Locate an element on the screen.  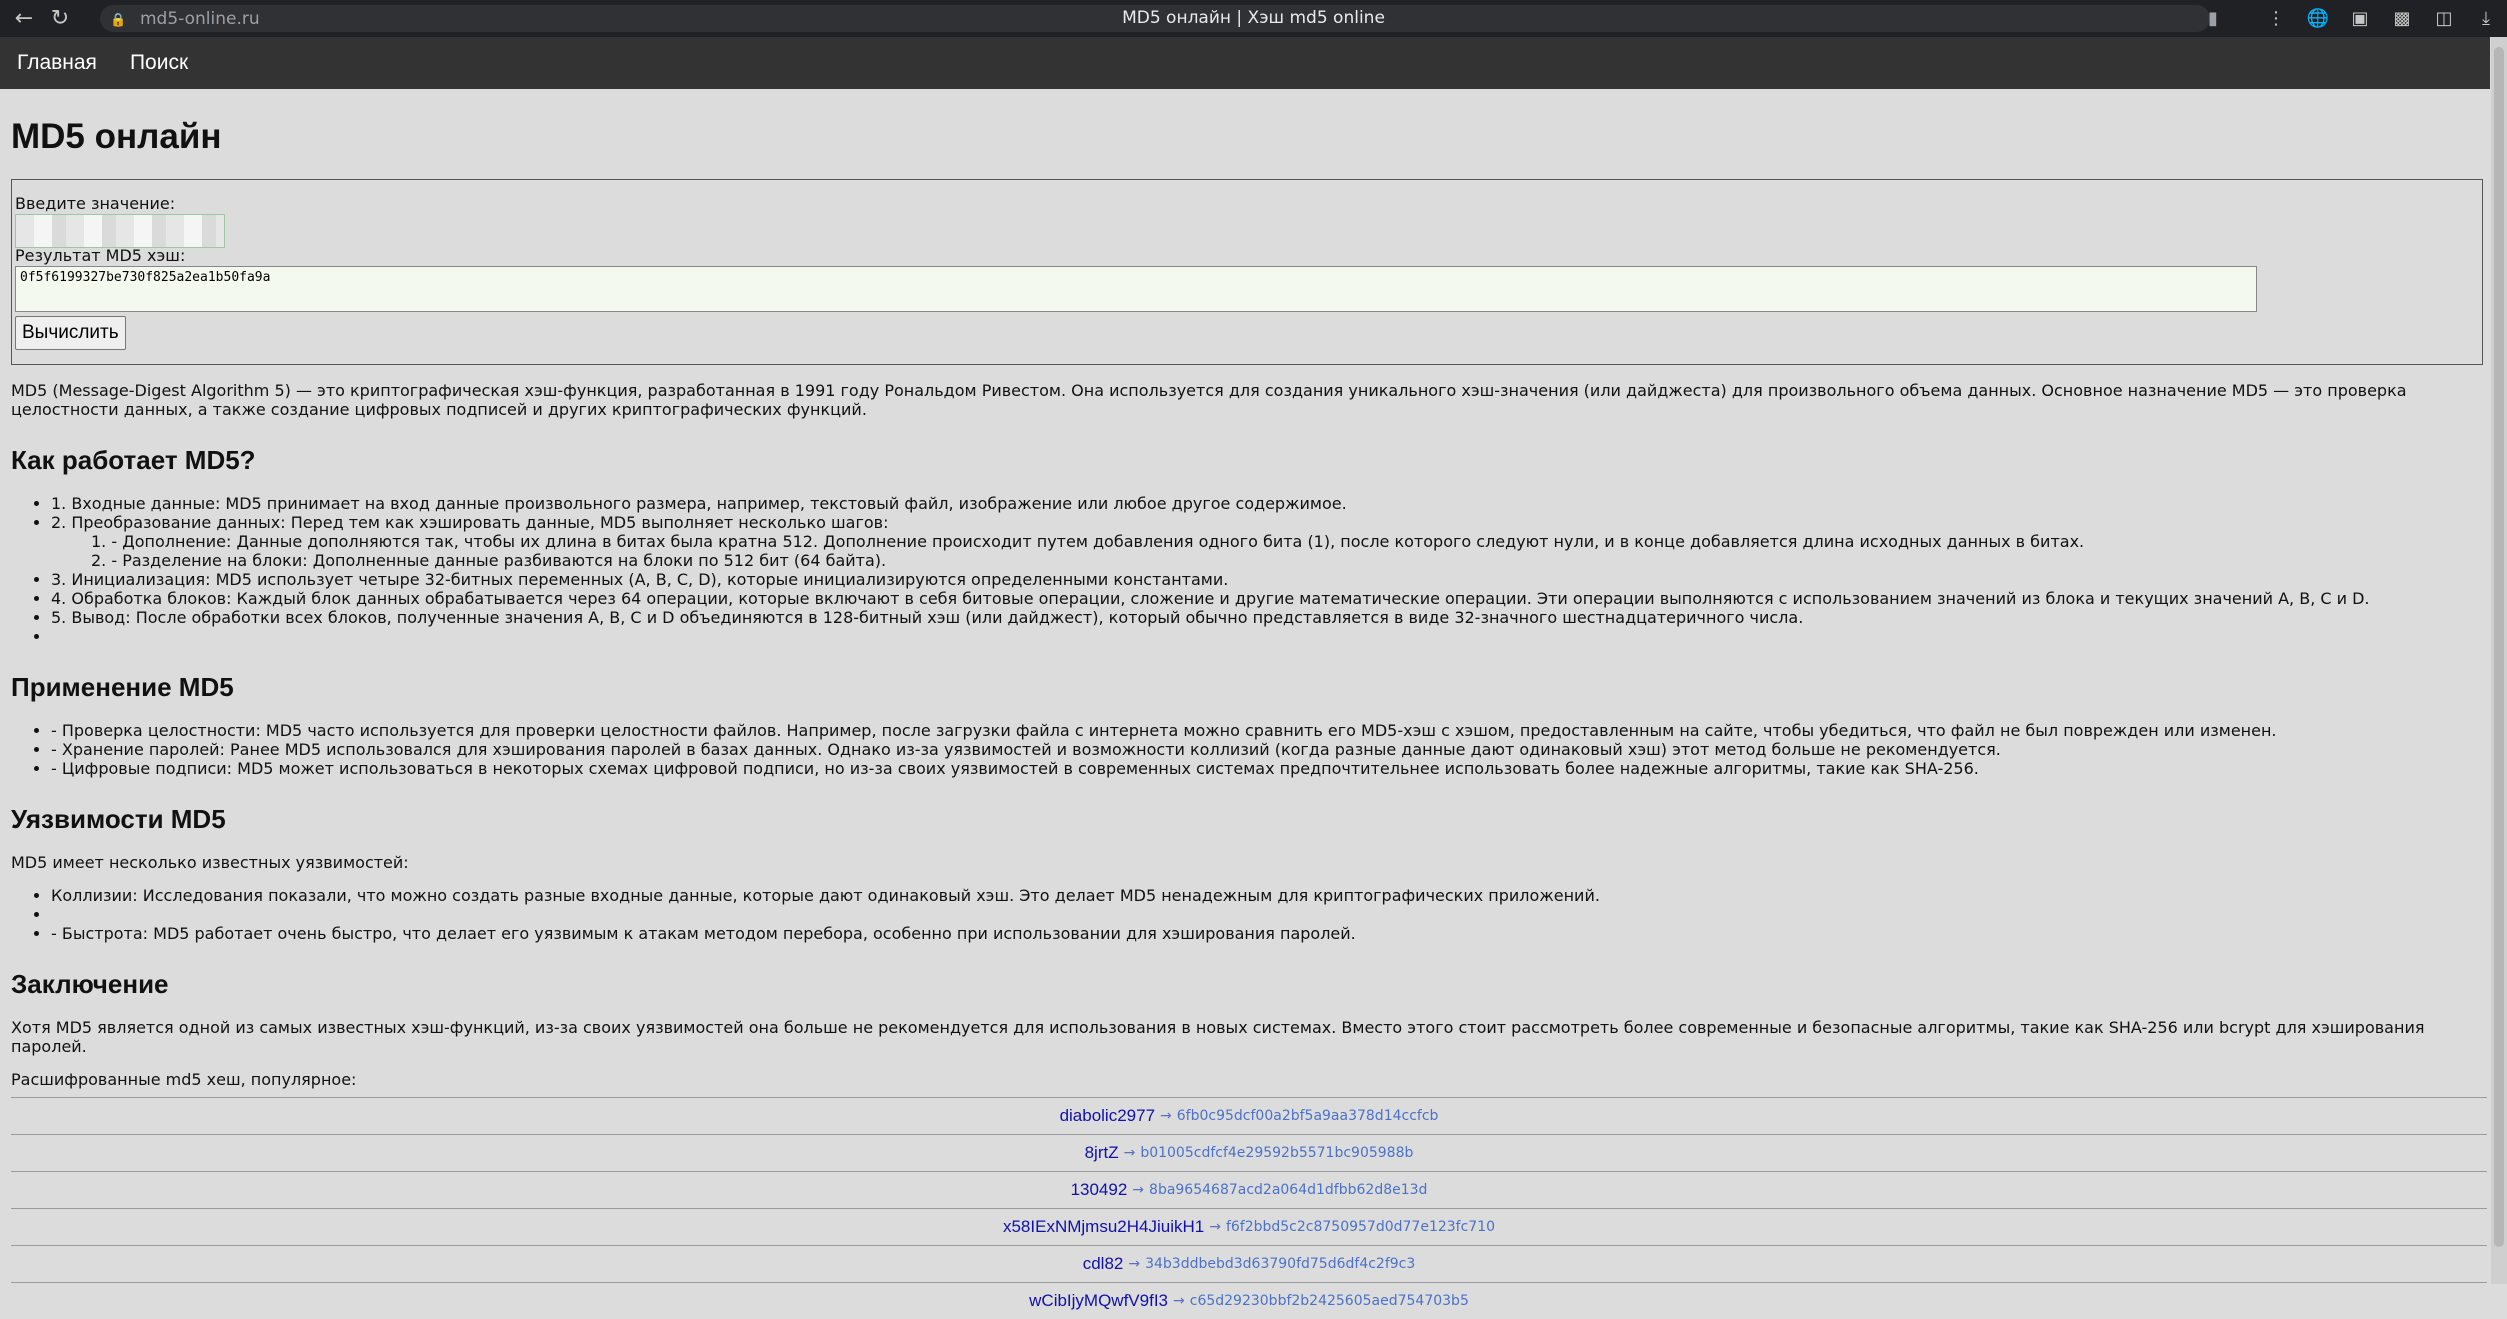
extension-icon: ▣ is located at coordinates (2360, 19).